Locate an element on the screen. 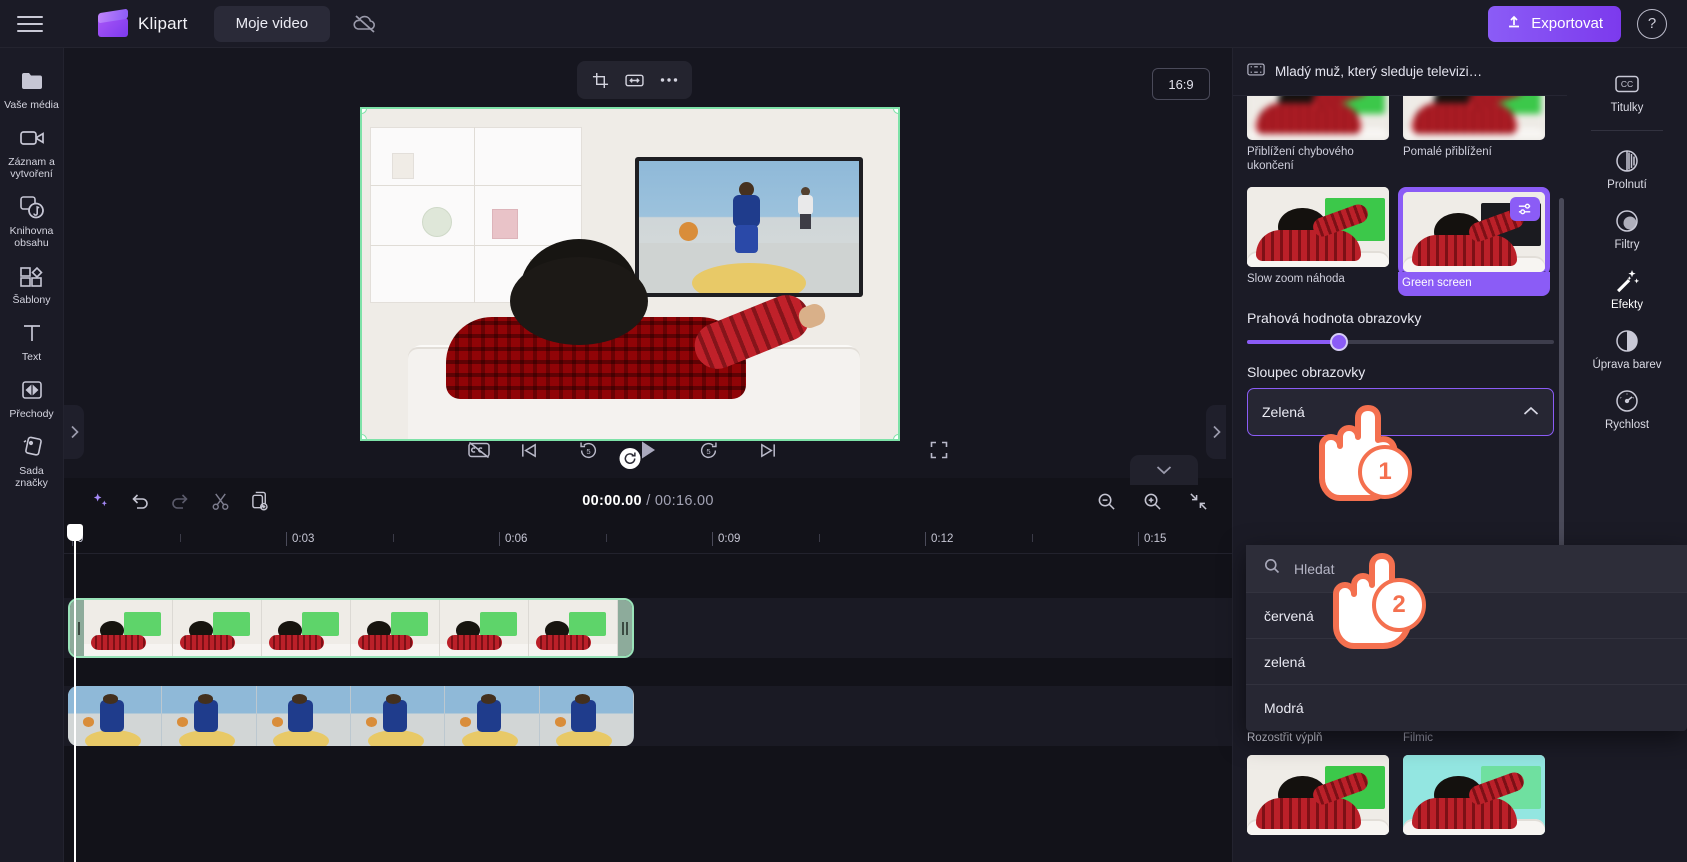 This screenshot has height=862, width=1687. playhead is located at coordinates (75, 693).